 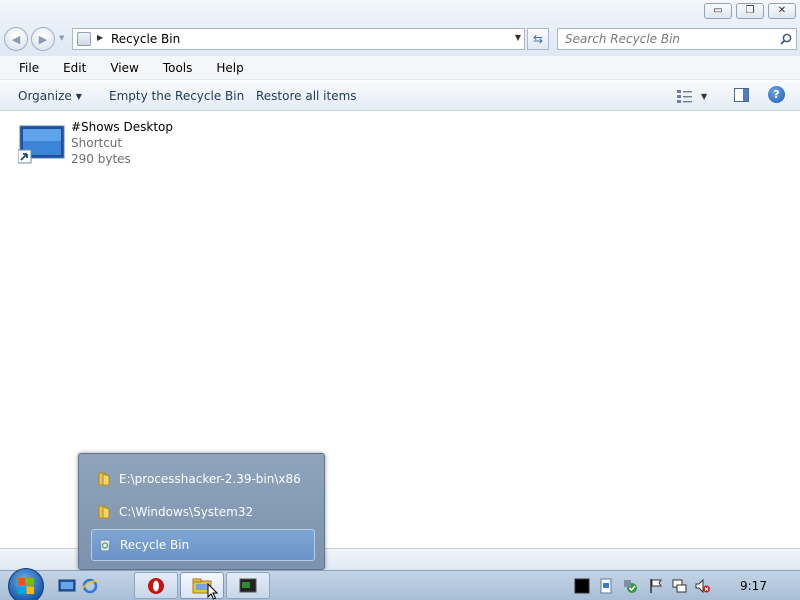 What do you see at coordinates (606, 586) in the screenshot?
I see `document-tray-icon` at bounding box center [606, 586].